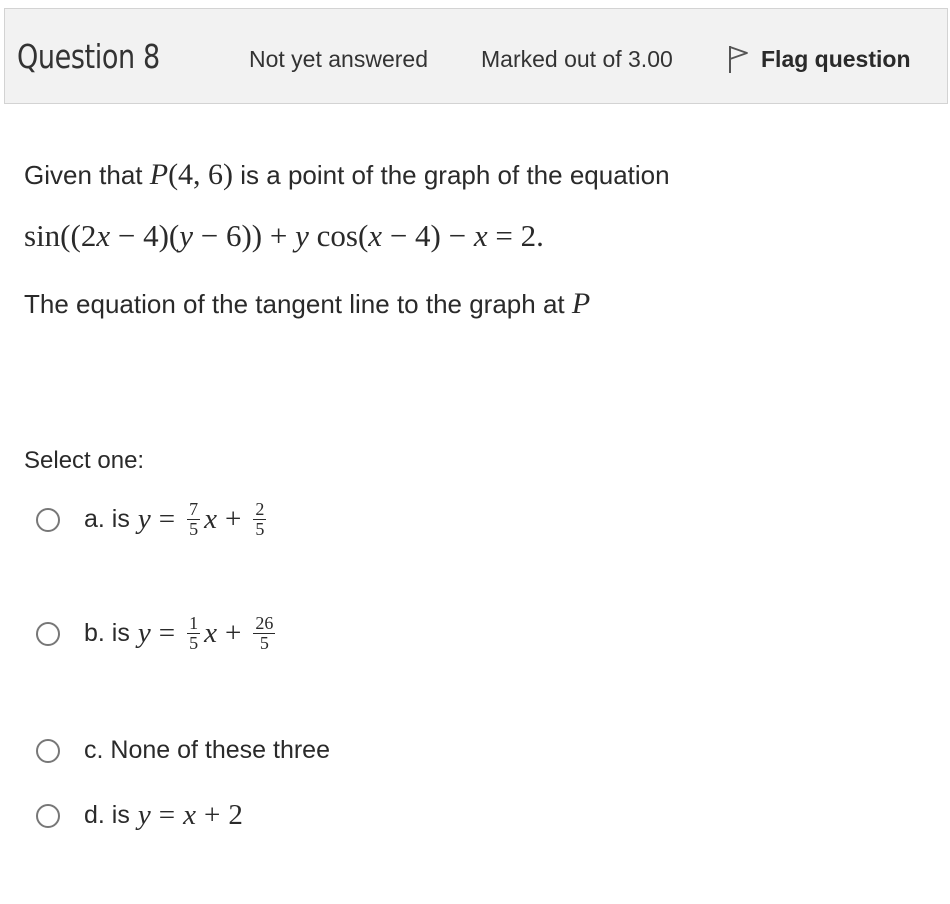  I want to click on option-c: c. None of these three, so click(183, 750).